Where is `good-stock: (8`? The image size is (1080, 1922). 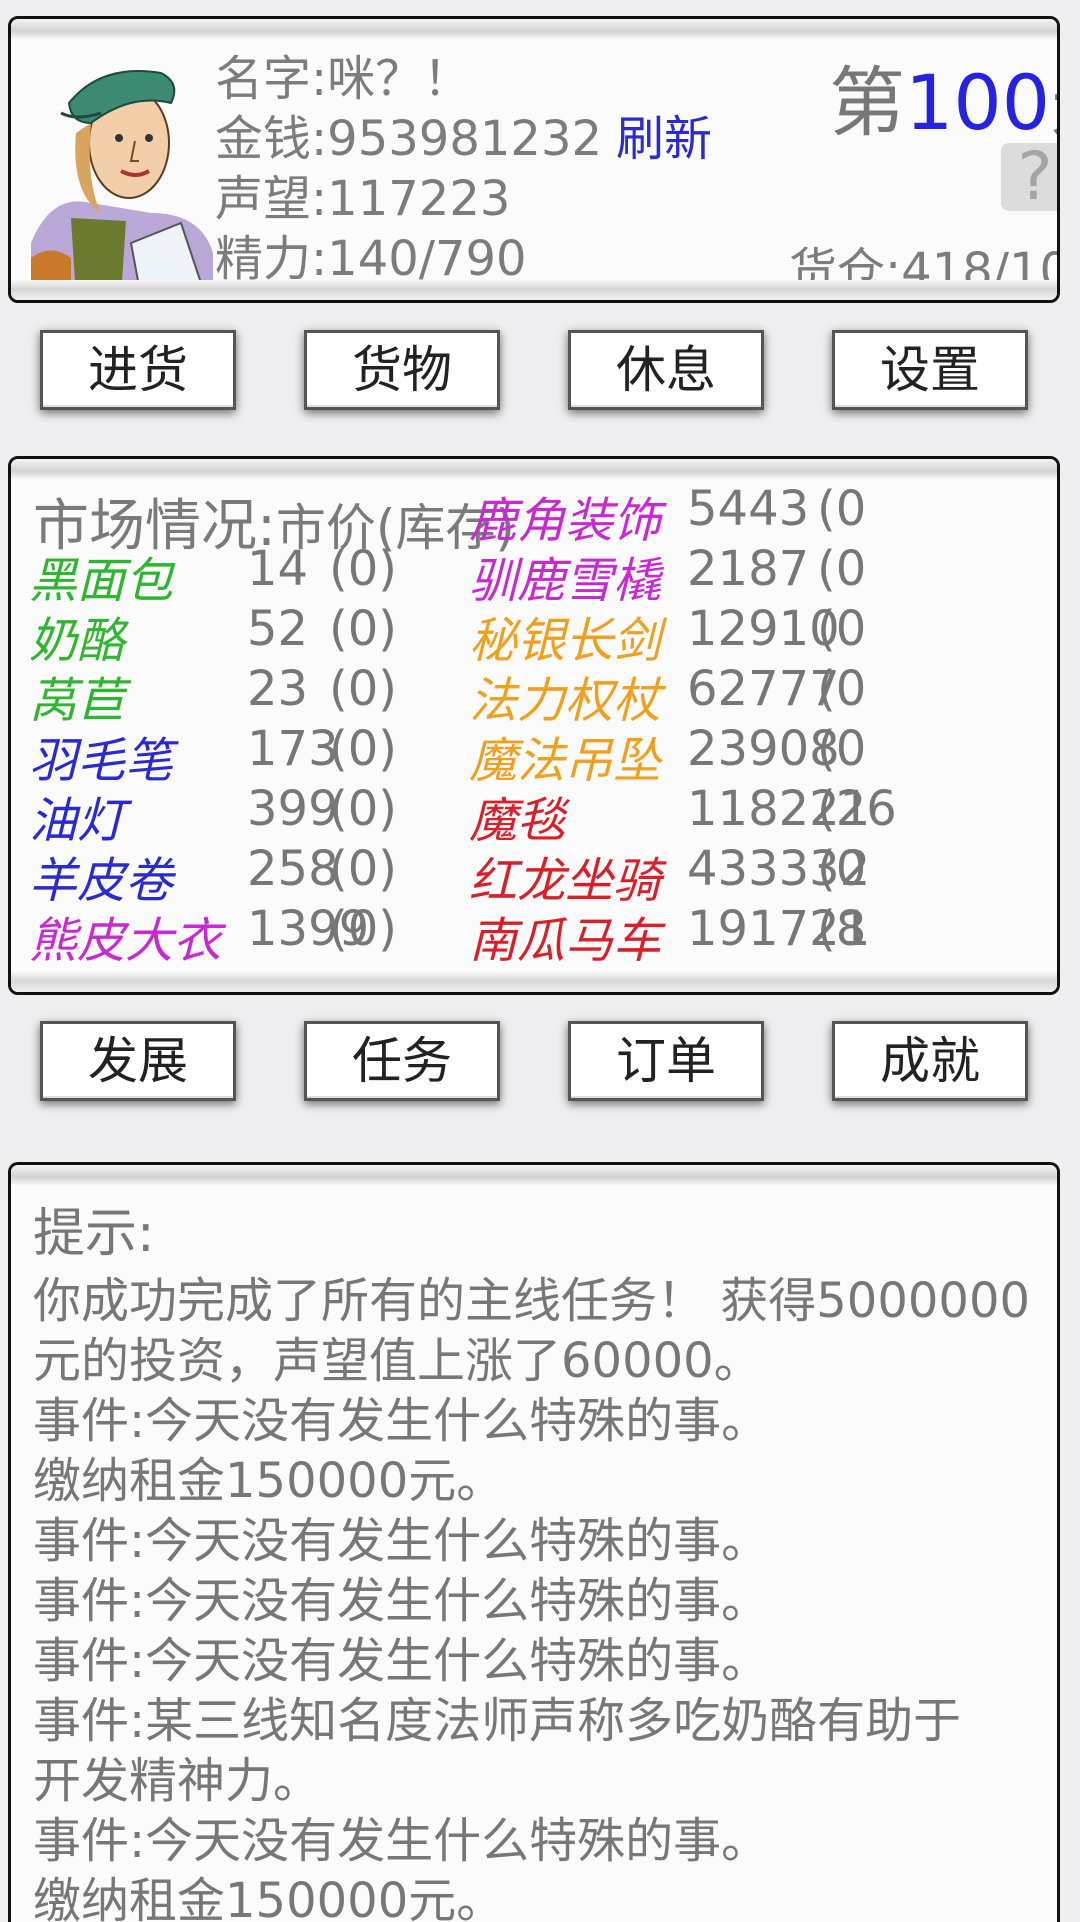 good-stock: (8 is located at coordinates (842, 929).